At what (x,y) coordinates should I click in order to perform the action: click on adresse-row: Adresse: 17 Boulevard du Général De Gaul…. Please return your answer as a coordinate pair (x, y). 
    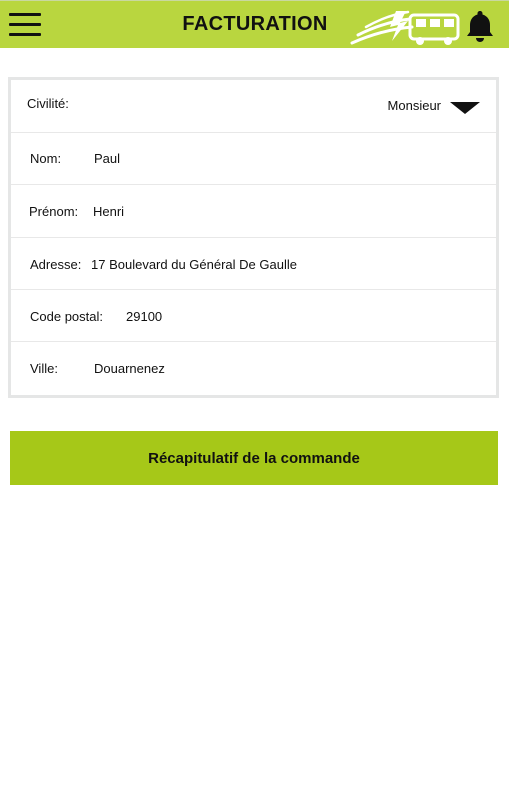
    Looking at the image, I should click on (253, 264).